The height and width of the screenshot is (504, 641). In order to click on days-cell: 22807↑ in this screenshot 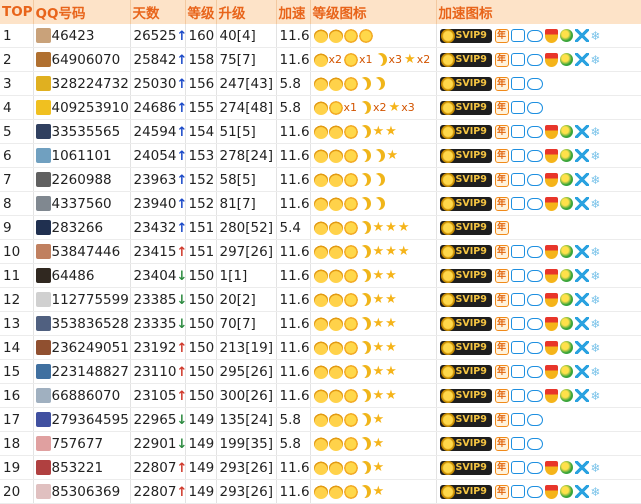, I will do `click(158, 467)`.